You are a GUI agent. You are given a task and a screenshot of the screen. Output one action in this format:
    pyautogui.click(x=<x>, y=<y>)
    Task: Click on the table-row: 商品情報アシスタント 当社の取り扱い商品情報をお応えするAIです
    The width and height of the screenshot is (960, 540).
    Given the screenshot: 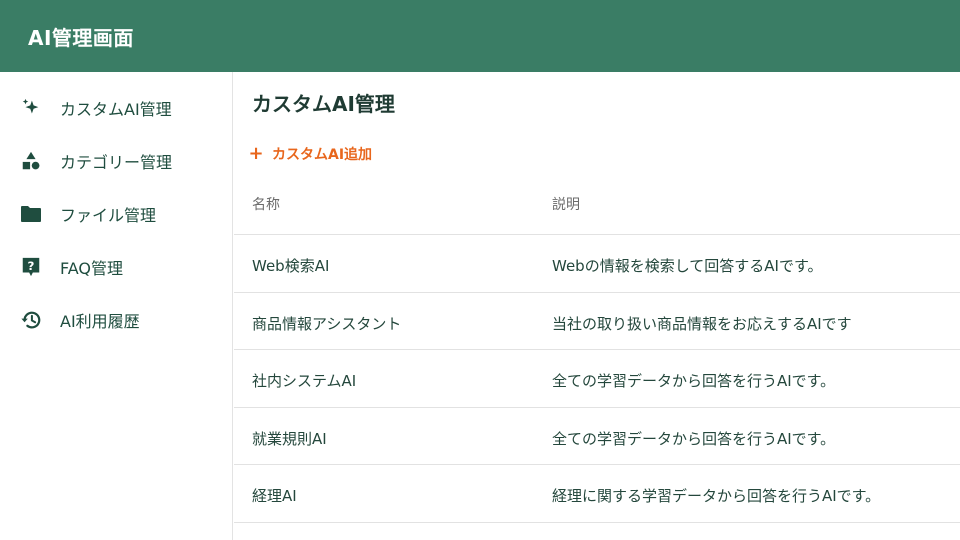 What is the action you would take?
    pyautogui.click(x=597, y=321)
    